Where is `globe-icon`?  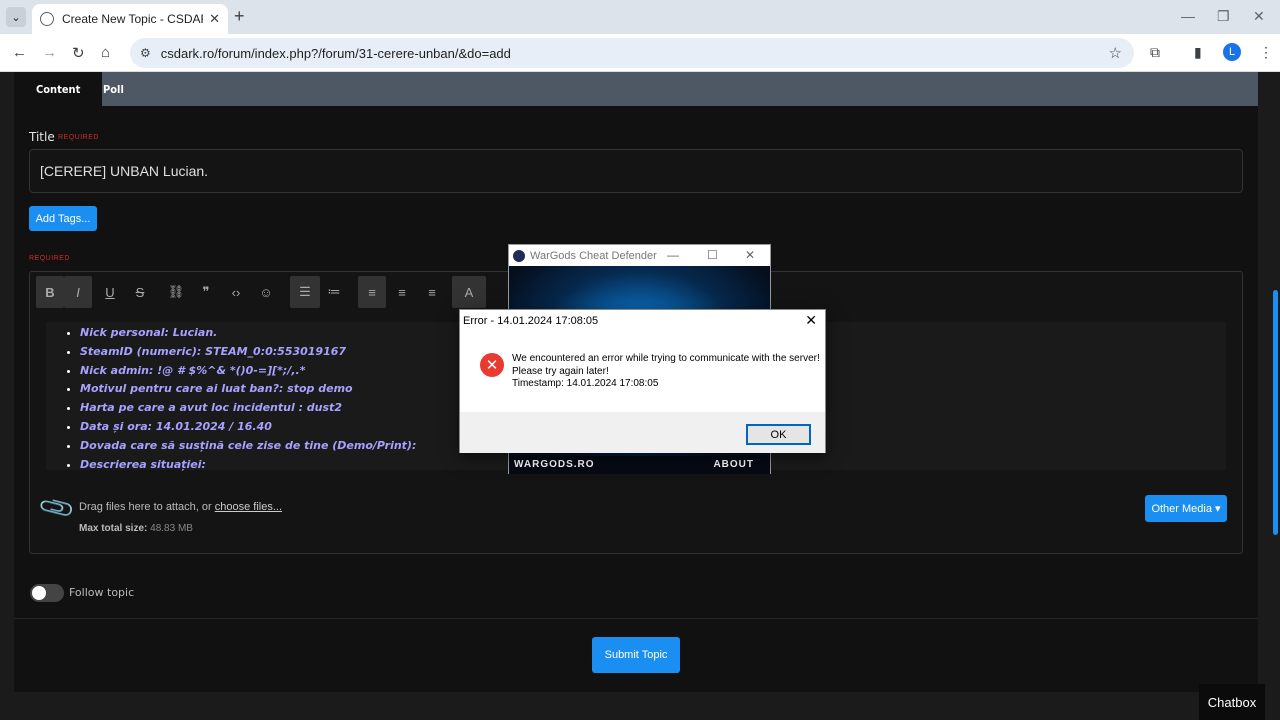 globe-icon is located at coordinates (47, 19).